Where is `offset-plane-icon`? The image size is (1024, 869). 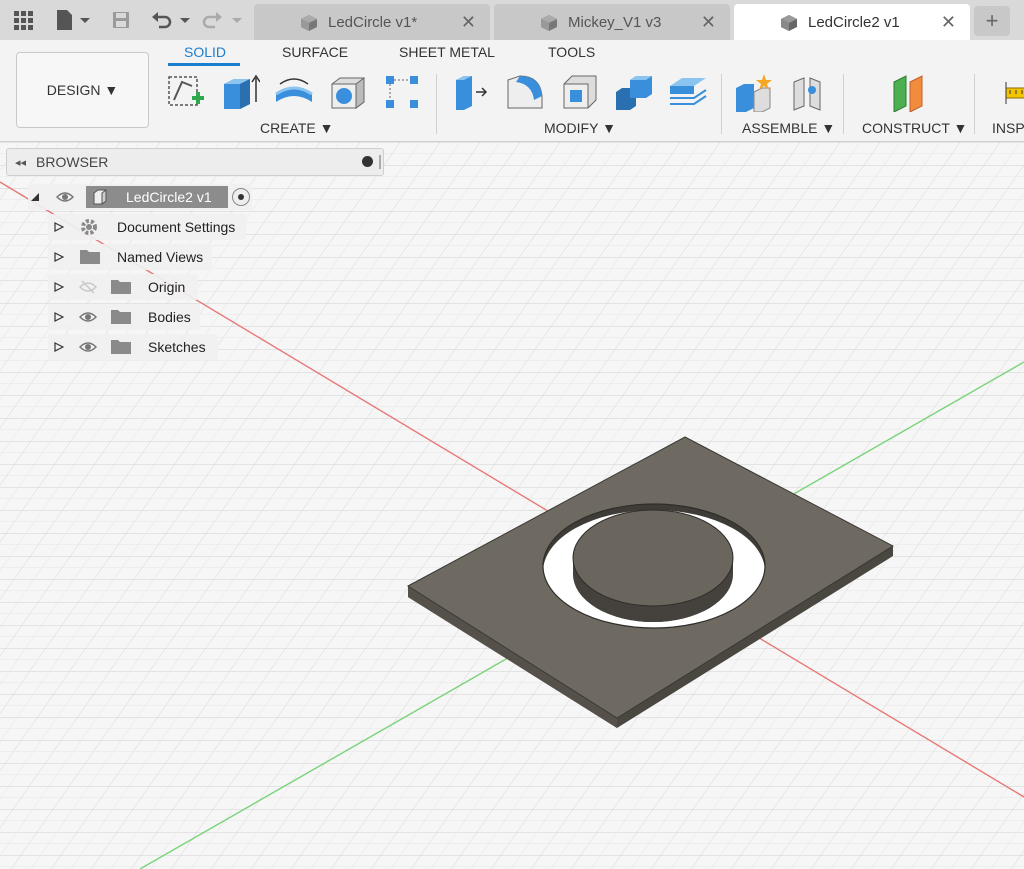
offset-plane-icon is located at coordinates (908, 92).